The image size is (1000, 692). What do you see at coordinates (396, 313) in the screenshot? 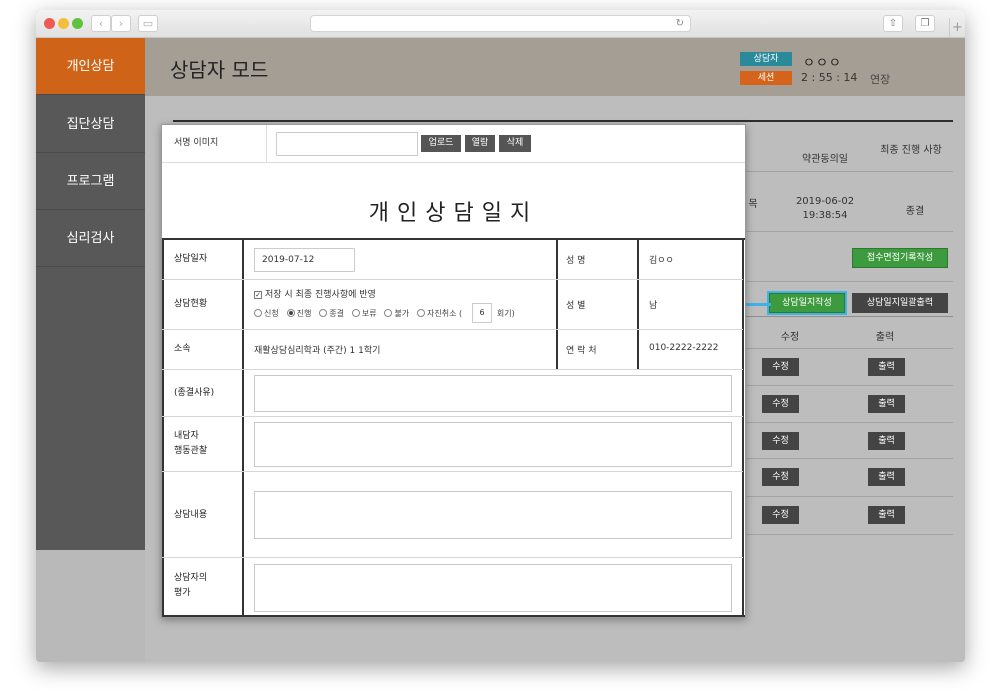
I see `status-option: 불가` at bounding box center [396, 313].